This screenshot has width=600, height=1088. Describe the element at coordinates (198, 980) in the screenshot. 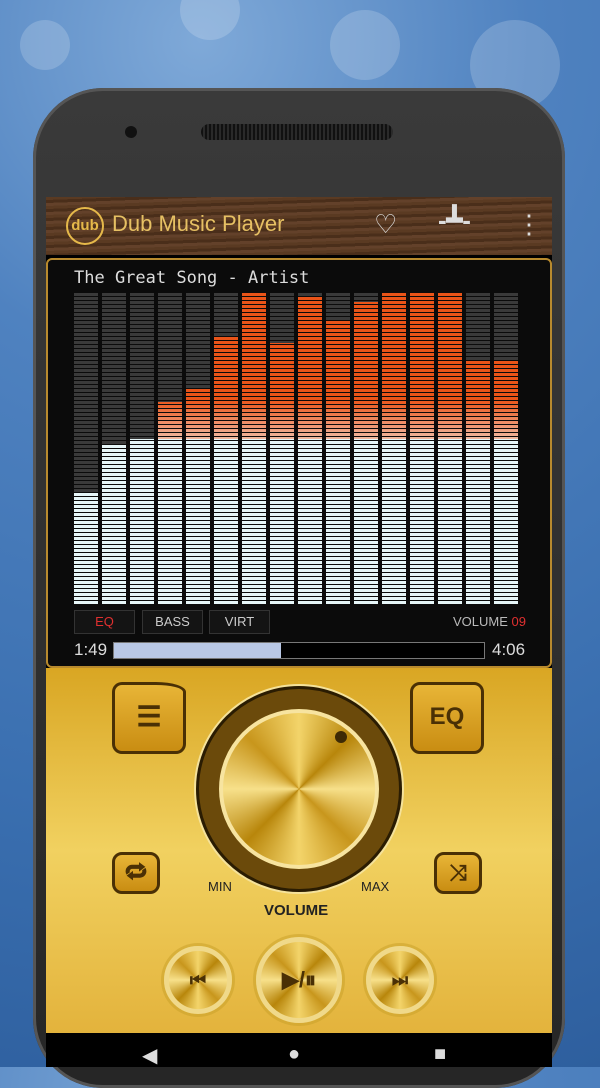

I see `previous-button: ⏮` at that location.